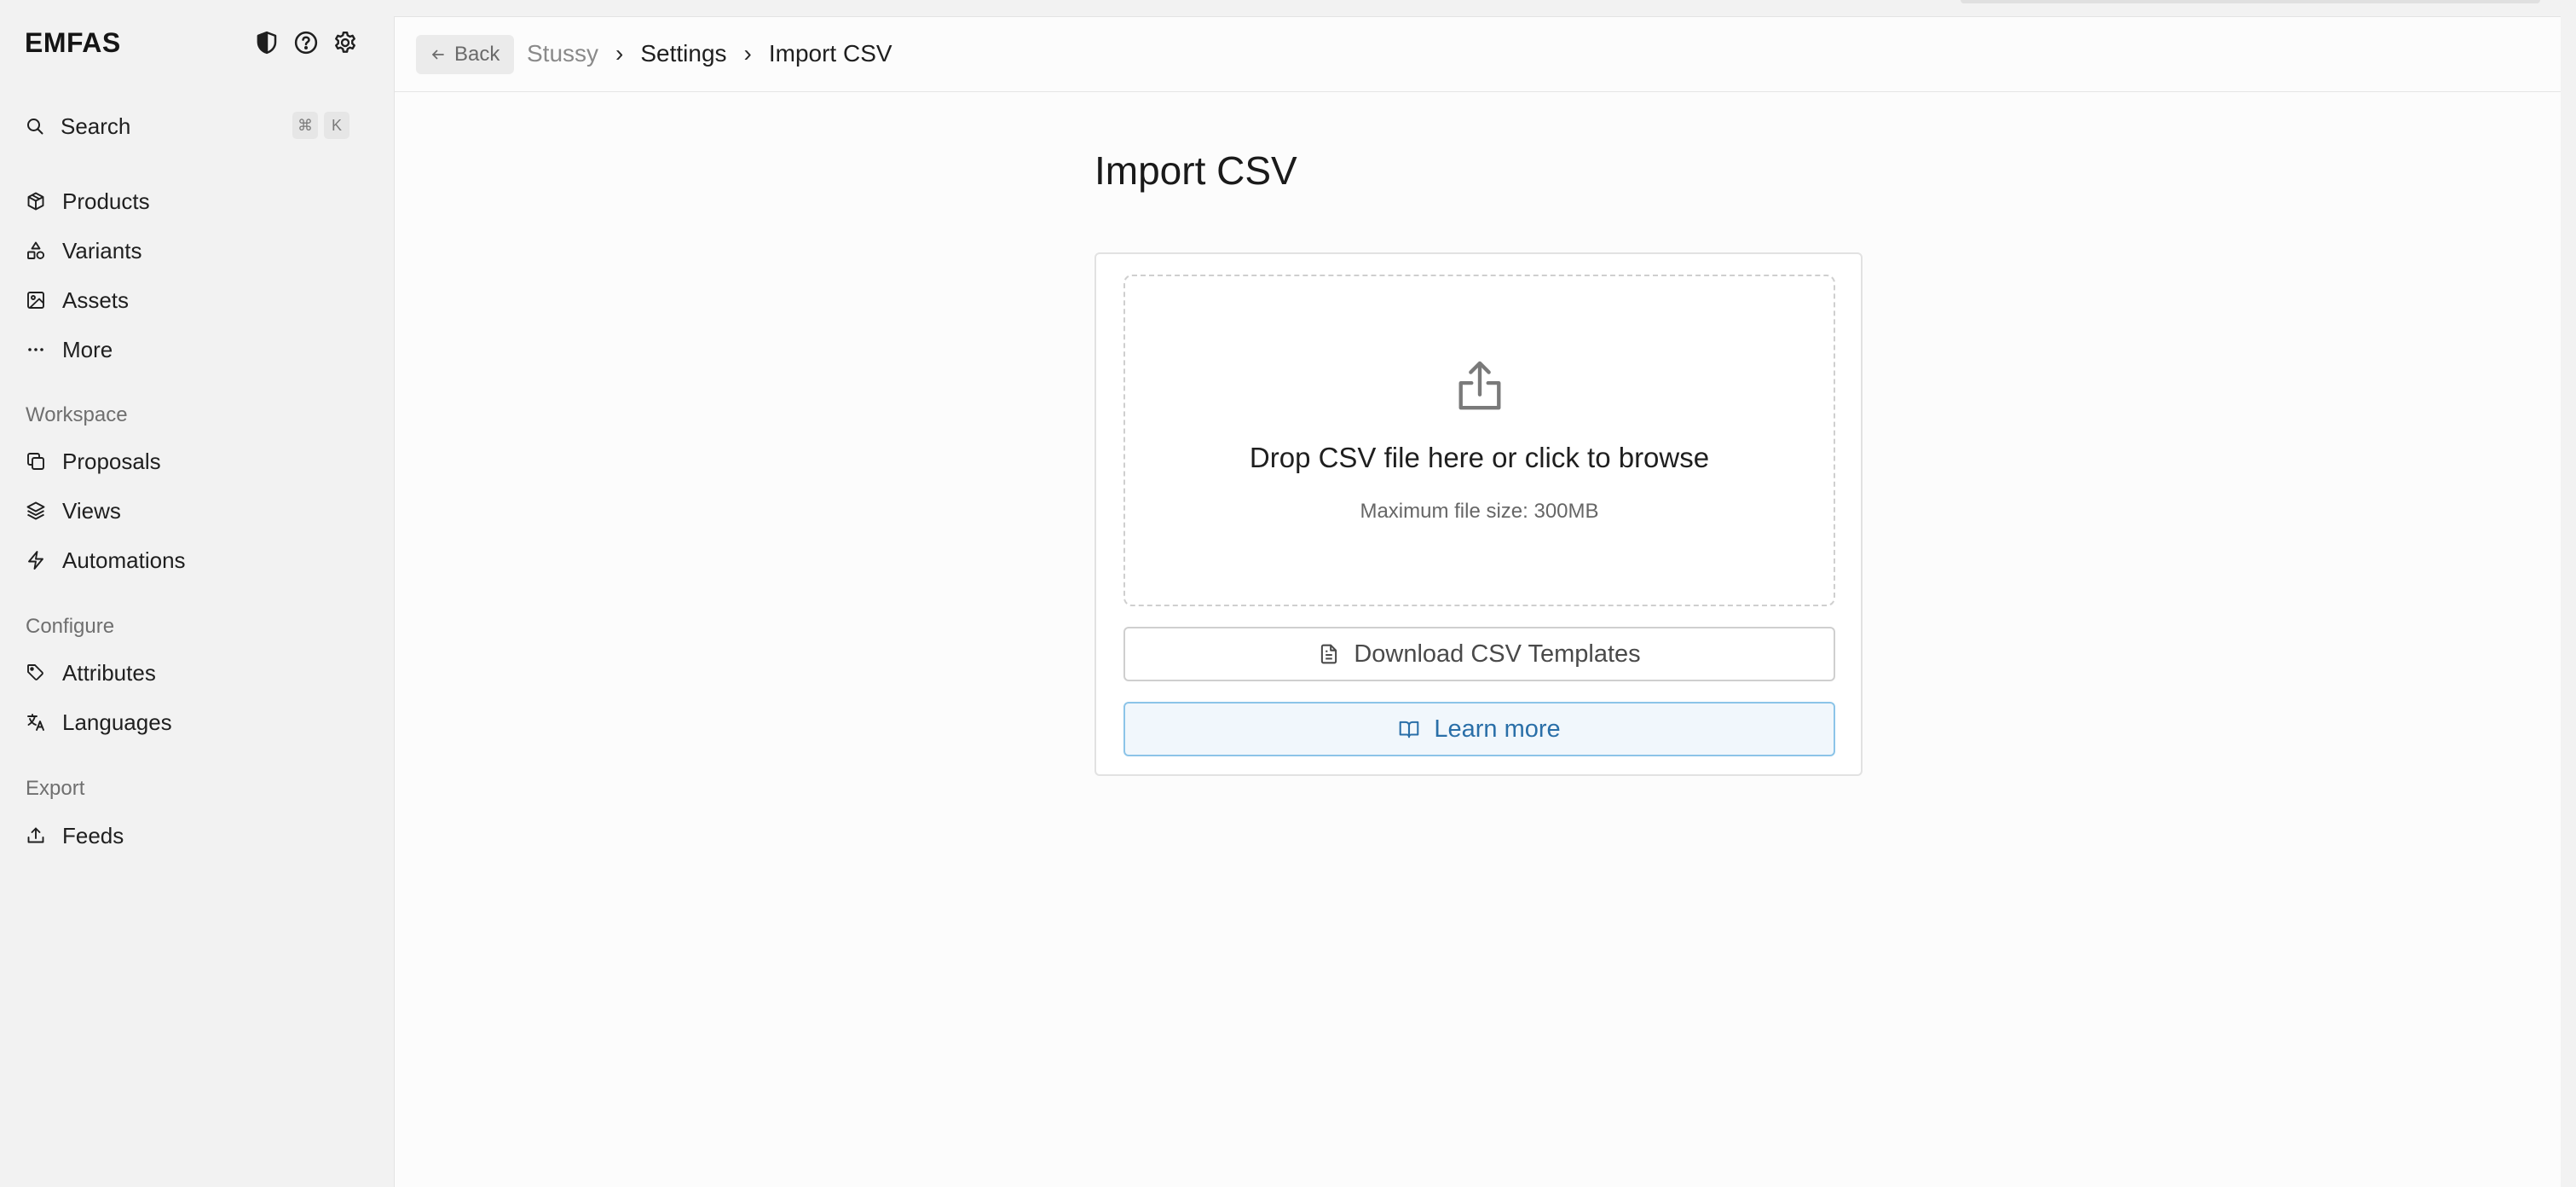  What do you see at coordinates (477, 54) in the screenshot?
I see `back-label: Back` at bounding box center [477, 54].